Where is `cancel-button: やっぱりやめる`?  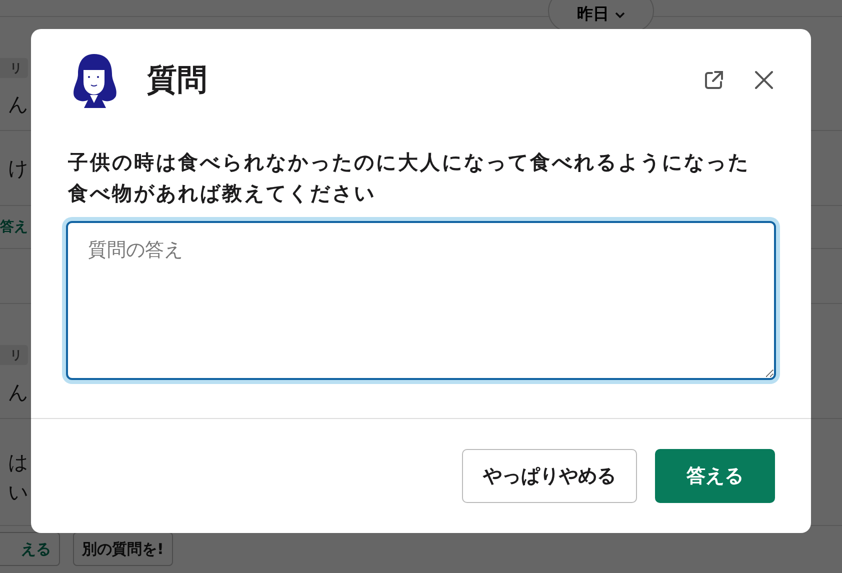
cancel-button: やっぱりやめる is located at coordinates (549, 476).